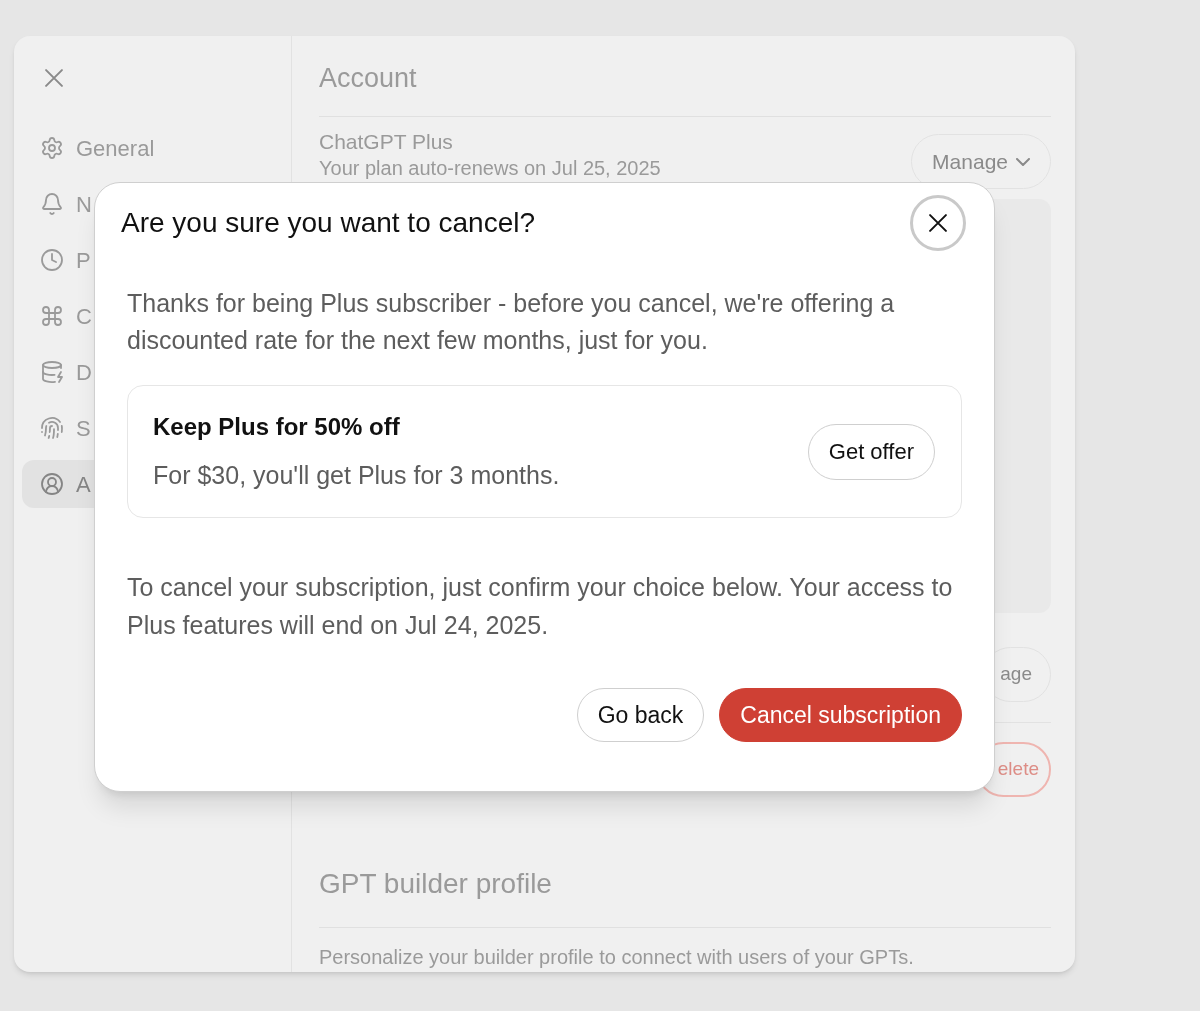 The height and width of the screenshot is (1011, 1200). Describe the element at coordinates (386, 141) in the screenshot. I see `plan-name: ChatGPT Plus` at that location.